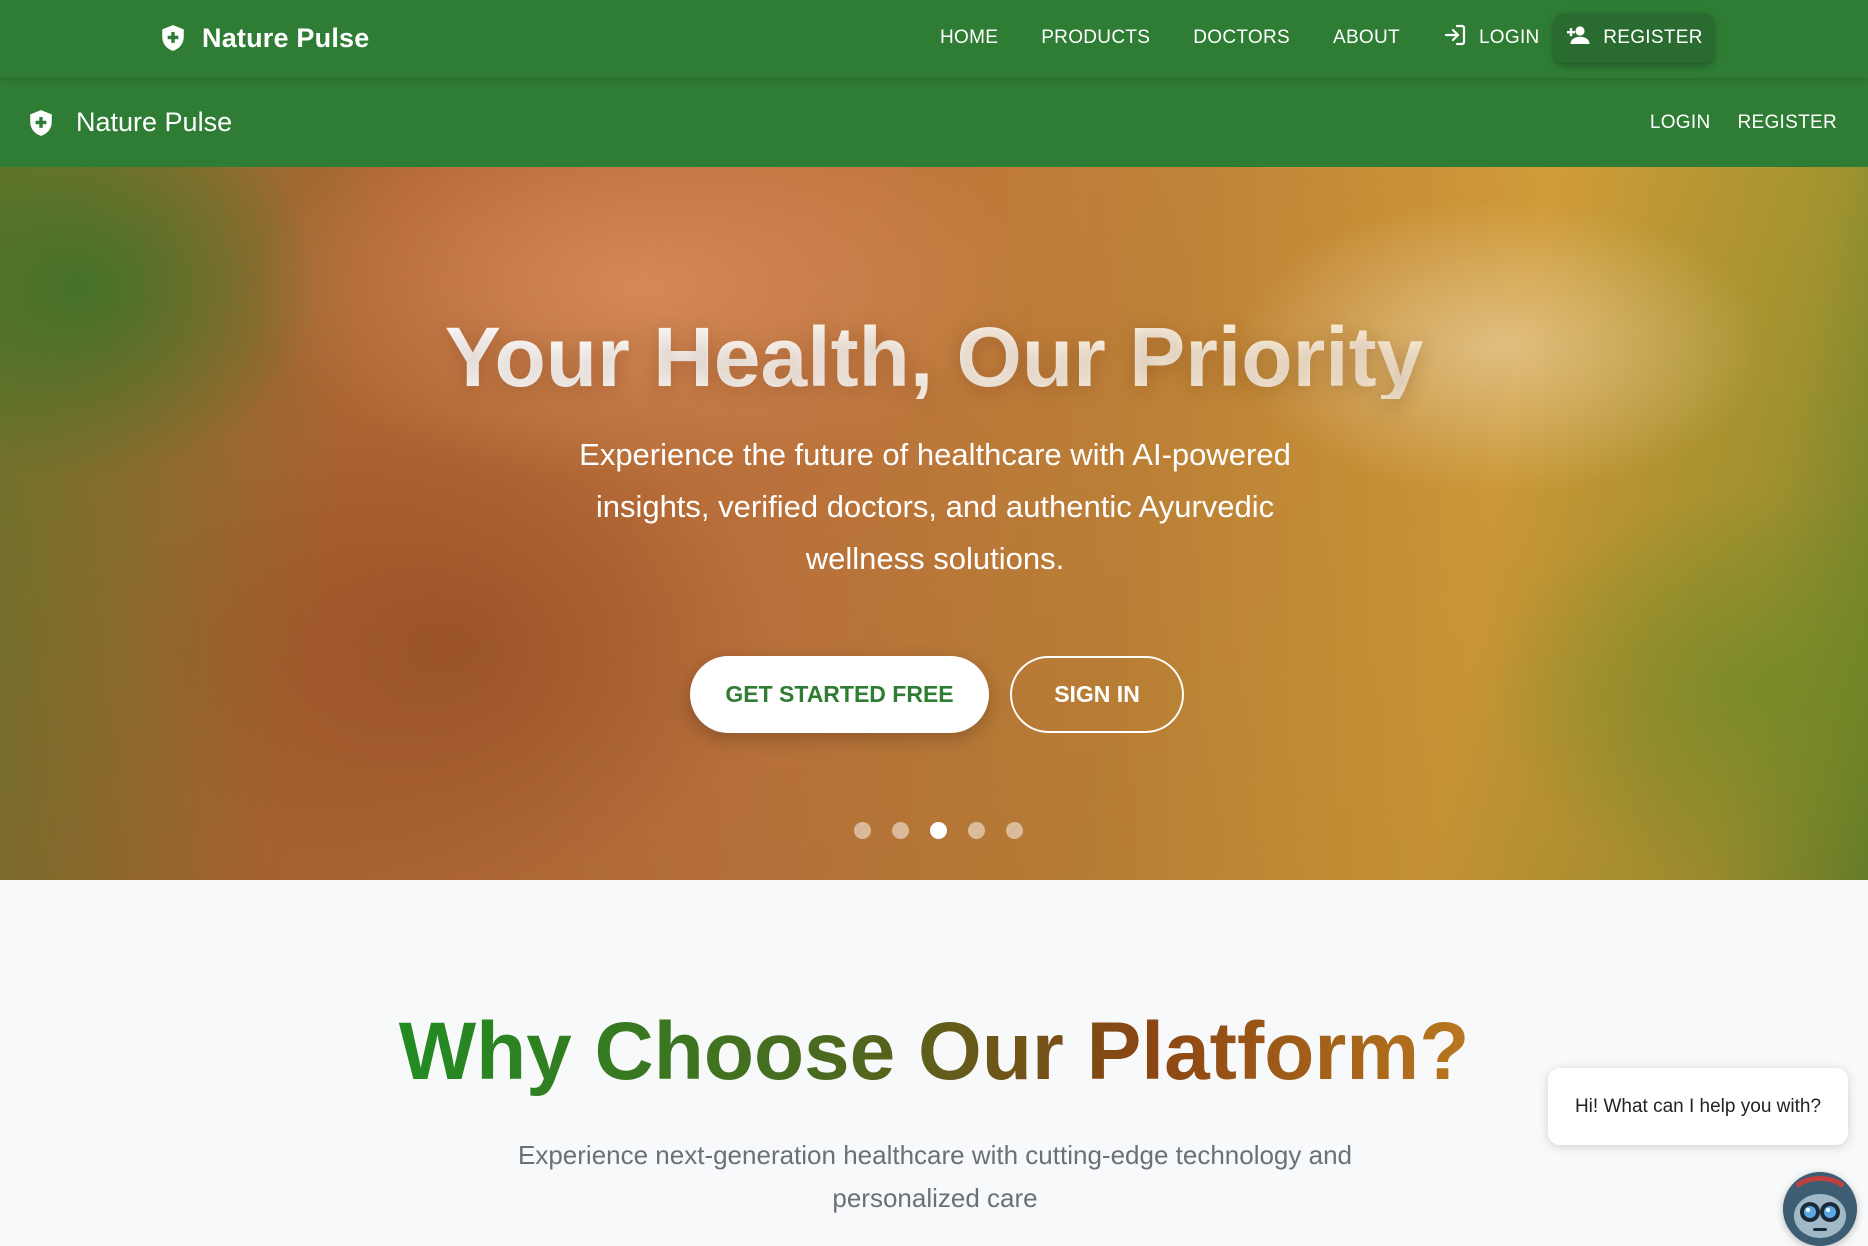  I want to click on get-started-button: GET STARTED FREE, so click(839, 694).